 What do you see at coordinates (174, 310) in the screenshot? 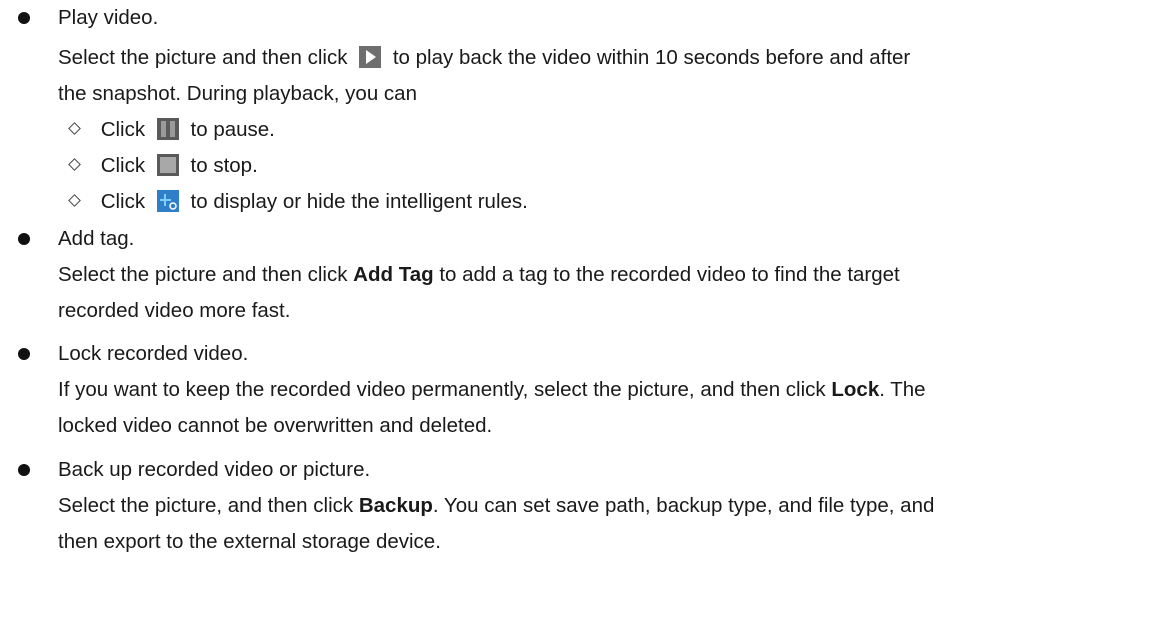
I see `paragraph-line: recorded video more fast.` at bounding box center [174, 310].